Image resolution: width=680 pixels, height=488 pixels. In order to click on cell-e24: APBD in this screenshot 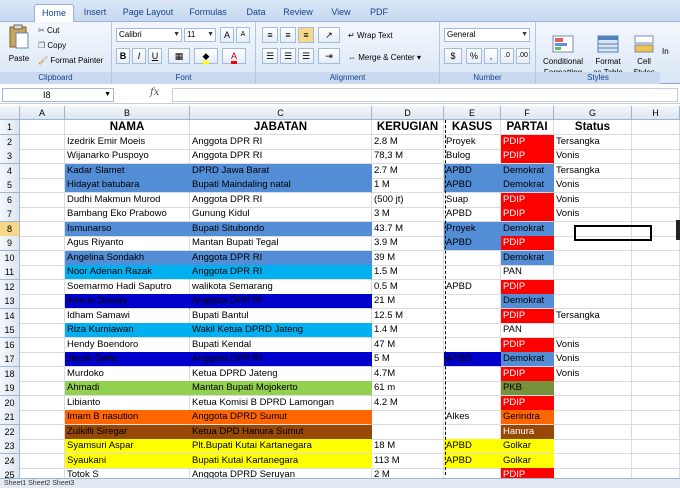, I will do `click(472, 461)`.